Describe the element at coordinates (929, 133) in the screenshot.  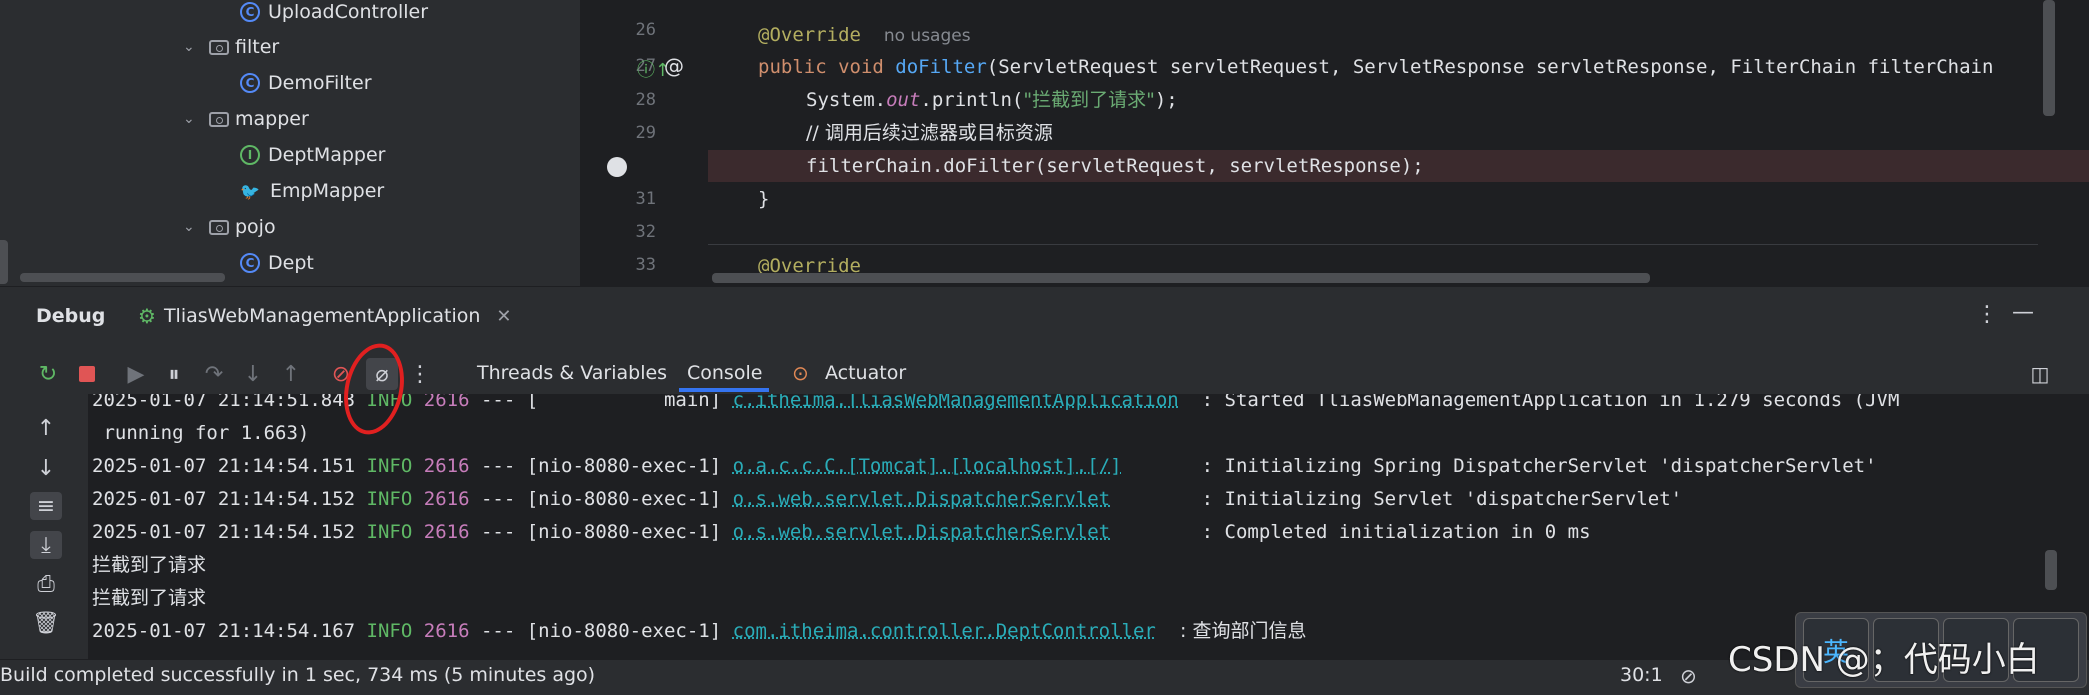
I see `code-line-29: // 调用后续过滤器或目标资源` at that location.